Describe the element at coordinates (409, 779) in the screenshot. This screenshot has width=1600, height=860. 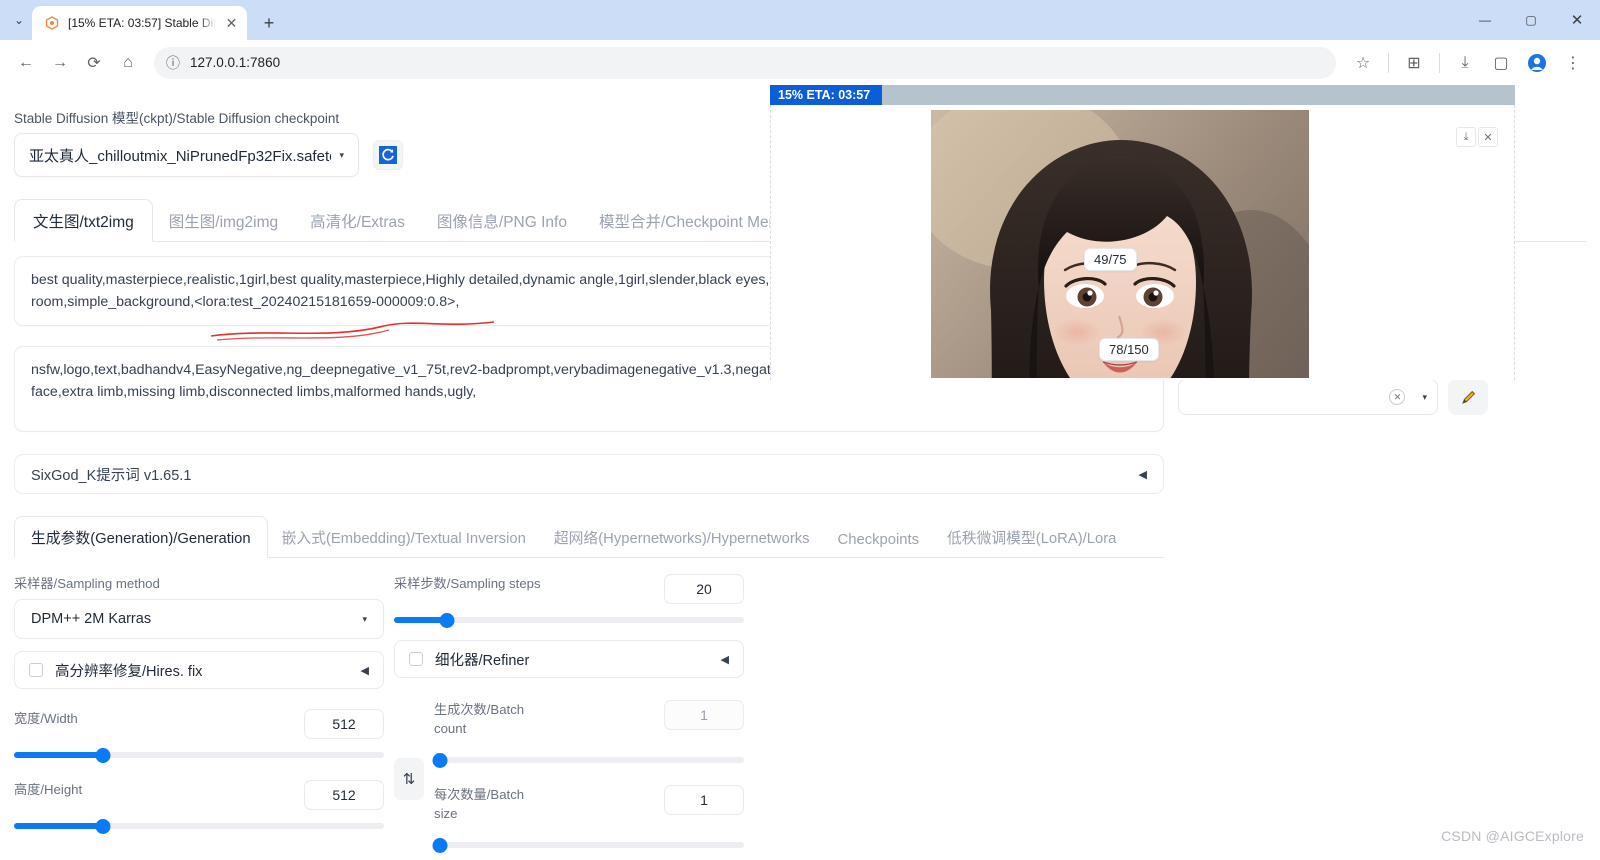
I see `swap-dimensions-button: ⇅` at that location.